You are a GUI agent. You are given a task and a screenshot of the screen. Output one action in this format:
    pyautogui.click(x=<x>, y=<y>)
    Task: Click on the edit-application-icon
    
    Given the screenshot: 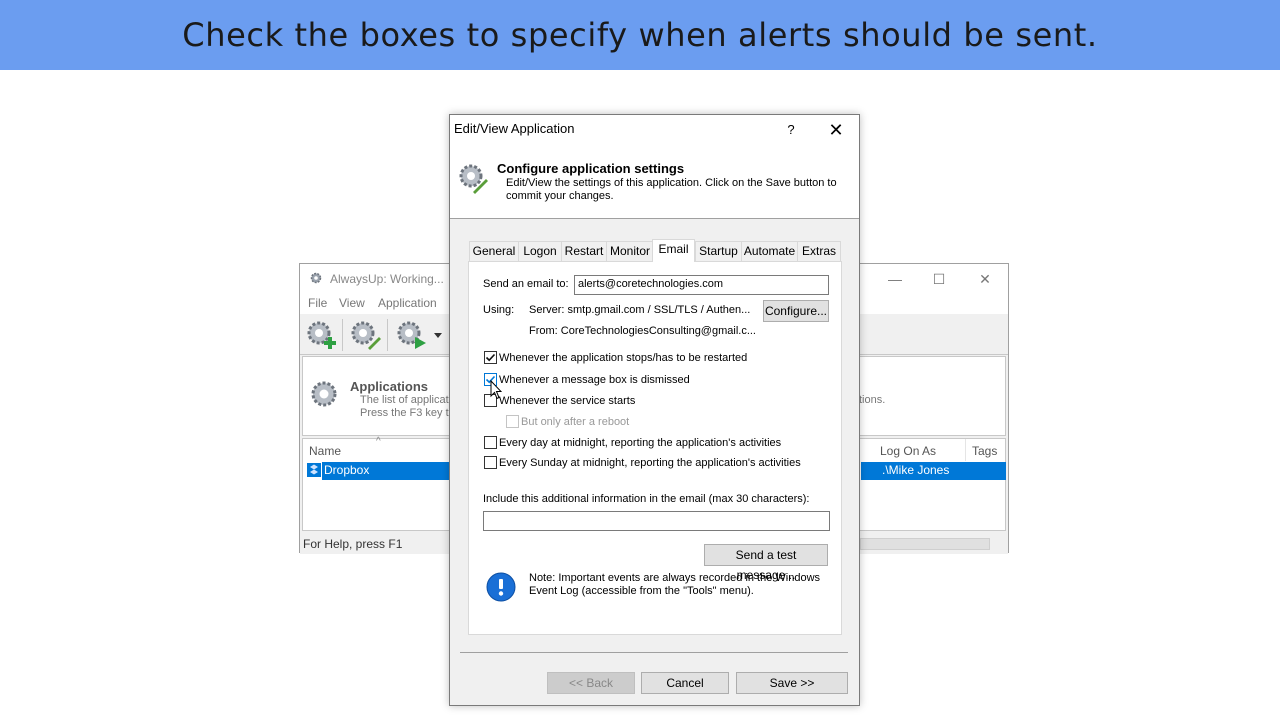 What is the action you would take?
    pyautogui.click(x=365, y=335)
    